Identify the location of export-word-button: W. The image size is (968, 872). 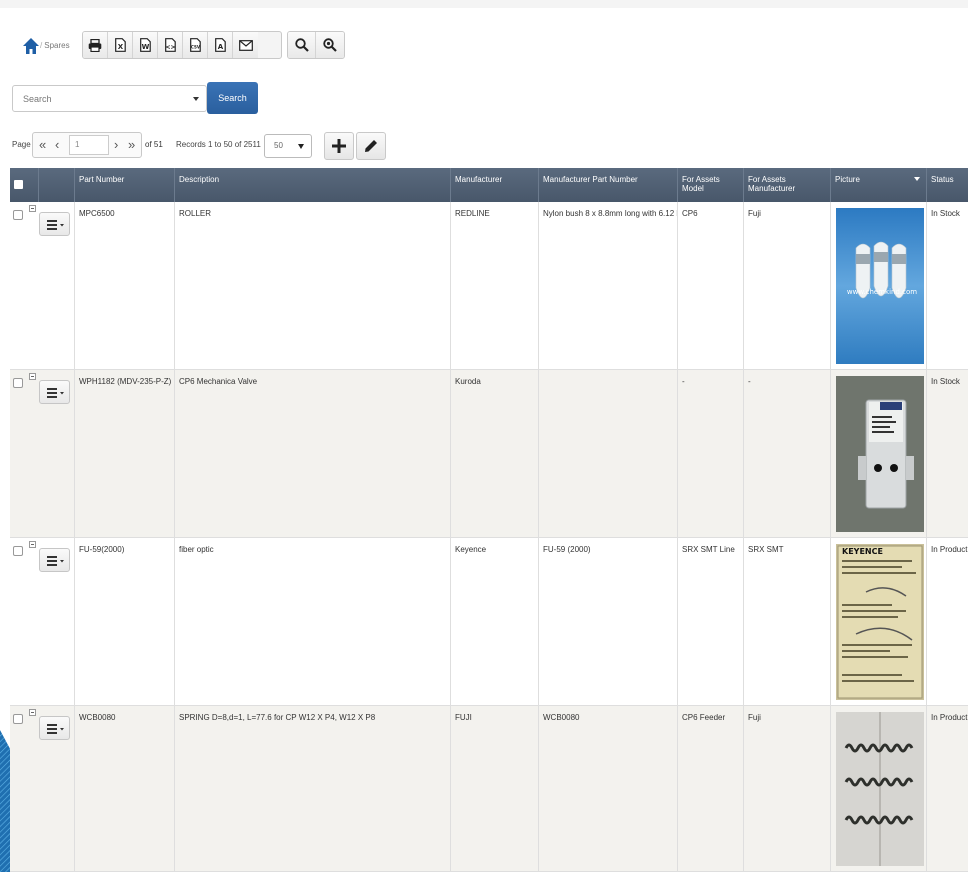
(145, 45).